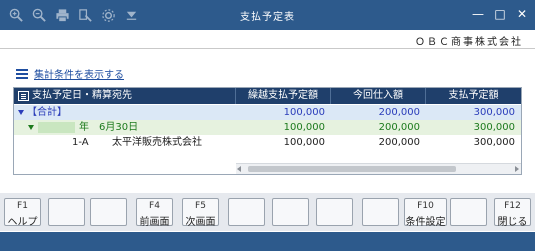 The width and height of the screenshot is (535, 251). I want to click on scroll-left-icon, so click(239, 169).